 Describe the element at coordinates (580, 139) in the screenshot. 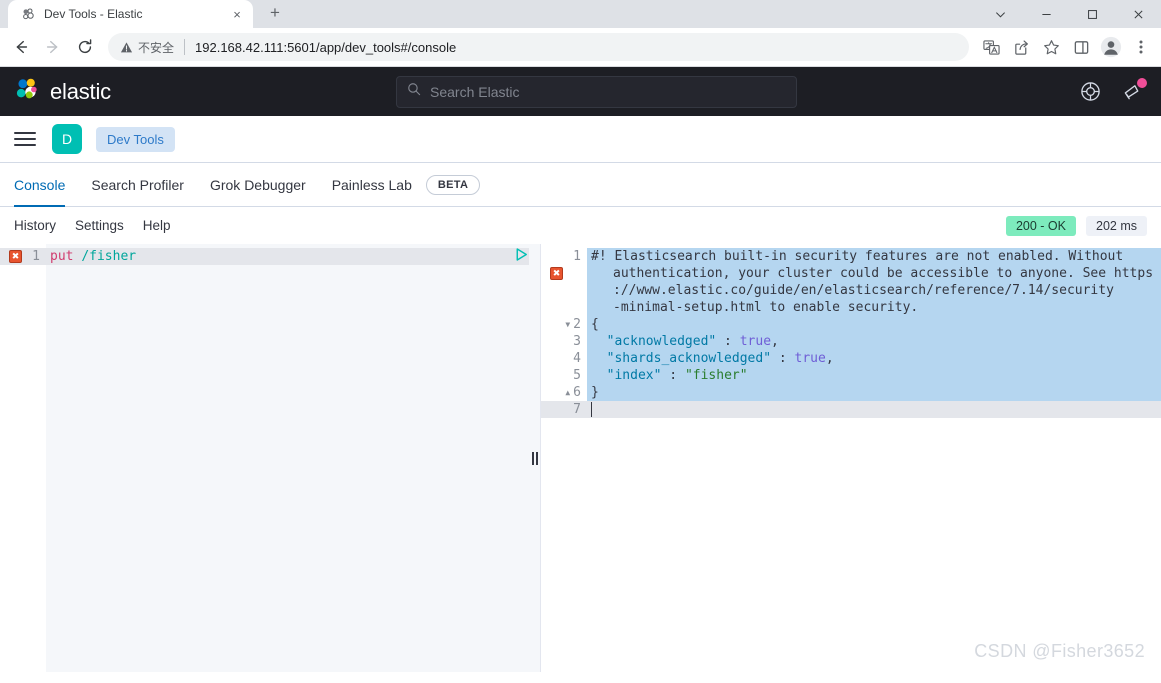

I see `kibana-nav-bar: D Dev Tools` at that location.